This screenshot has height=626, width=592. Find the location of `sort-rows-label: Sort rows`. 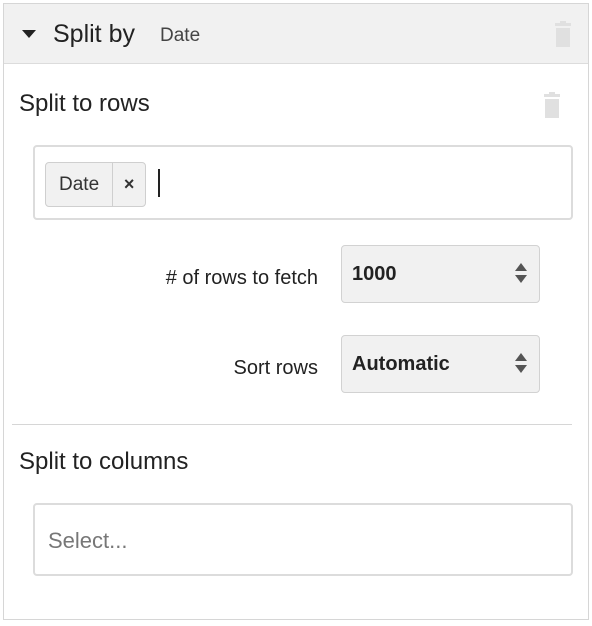

sort-rows-label: Sort rows is located at coordinates (275, 368).